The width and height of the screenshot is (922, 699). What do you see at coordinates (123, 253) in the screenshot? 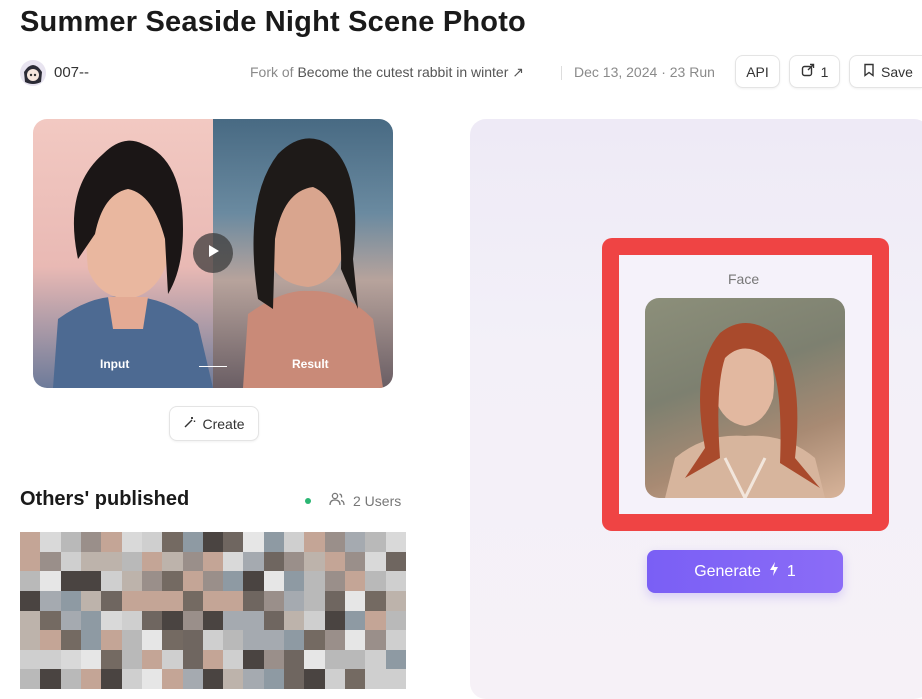
I see `input-image` at bounding box center [123, 253].